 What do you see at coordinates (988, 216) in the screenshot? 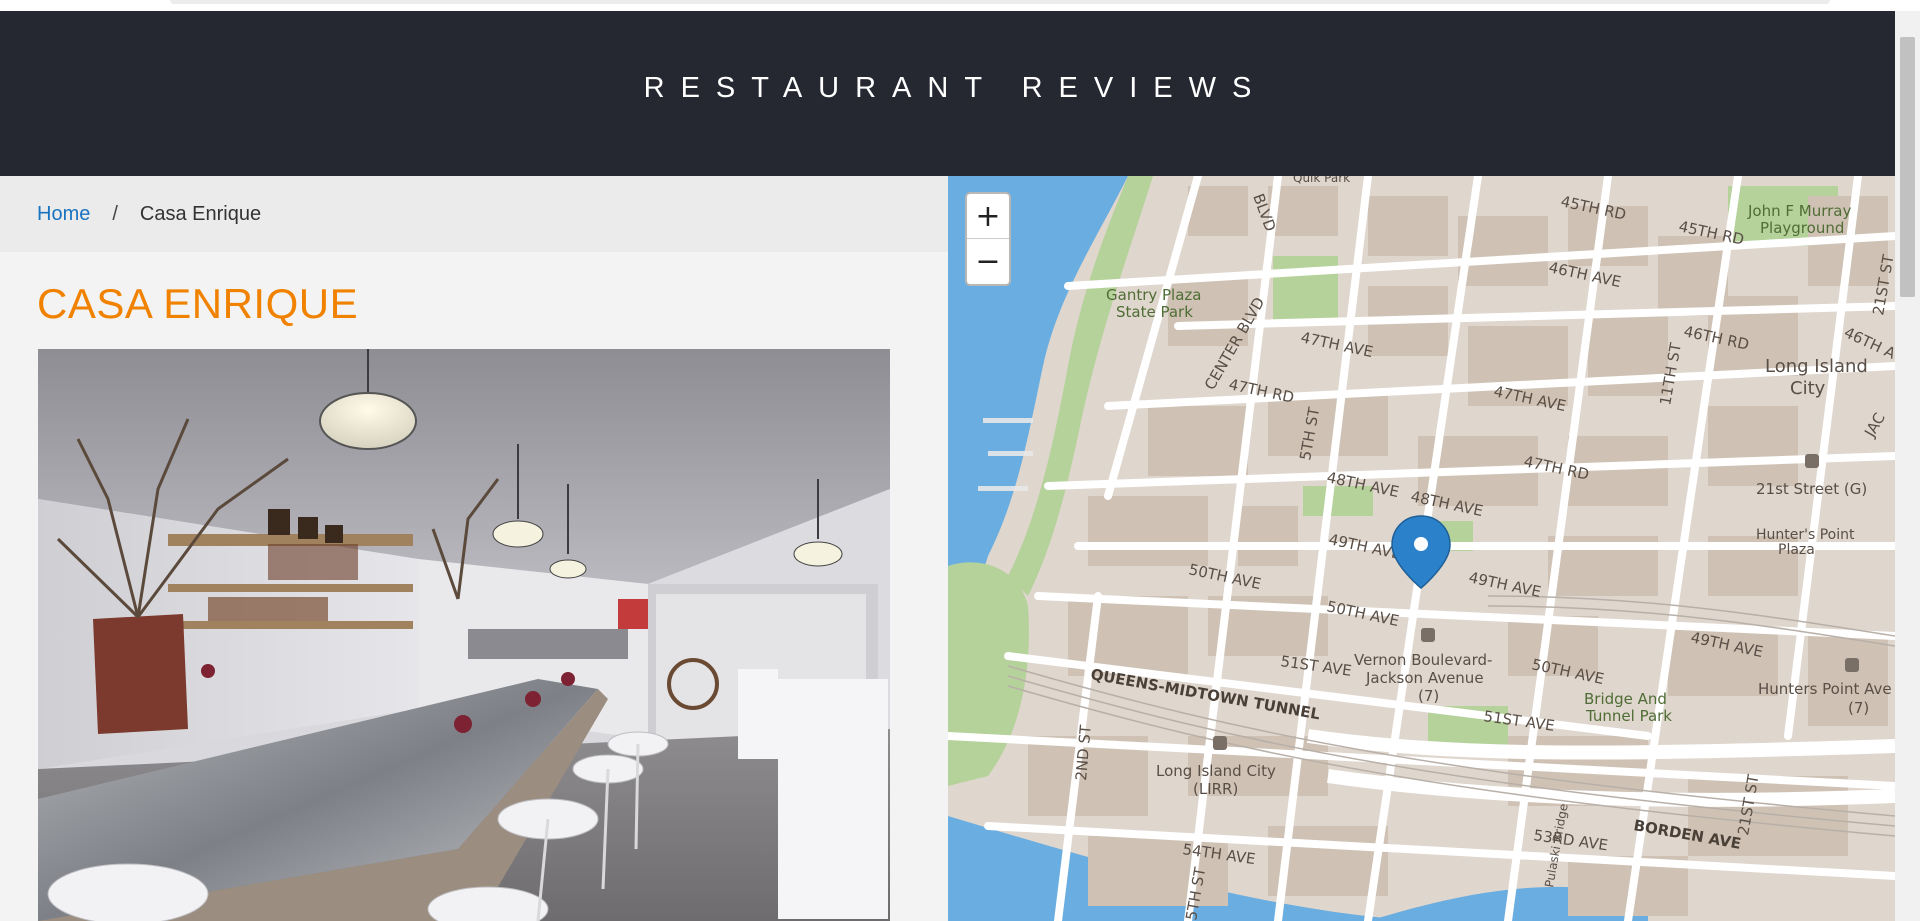
I see `zoom-in-button: +` at bounding box center [988, 216].